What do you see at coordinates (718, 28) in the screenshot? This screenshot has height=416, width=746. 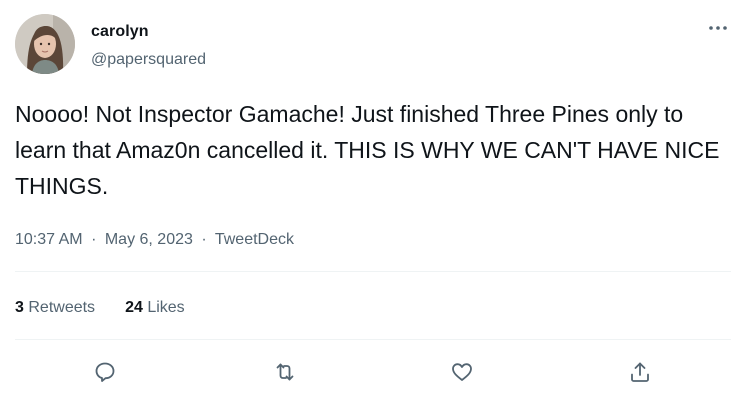 I see `more-options-icon` at bounding box center [718, 28].